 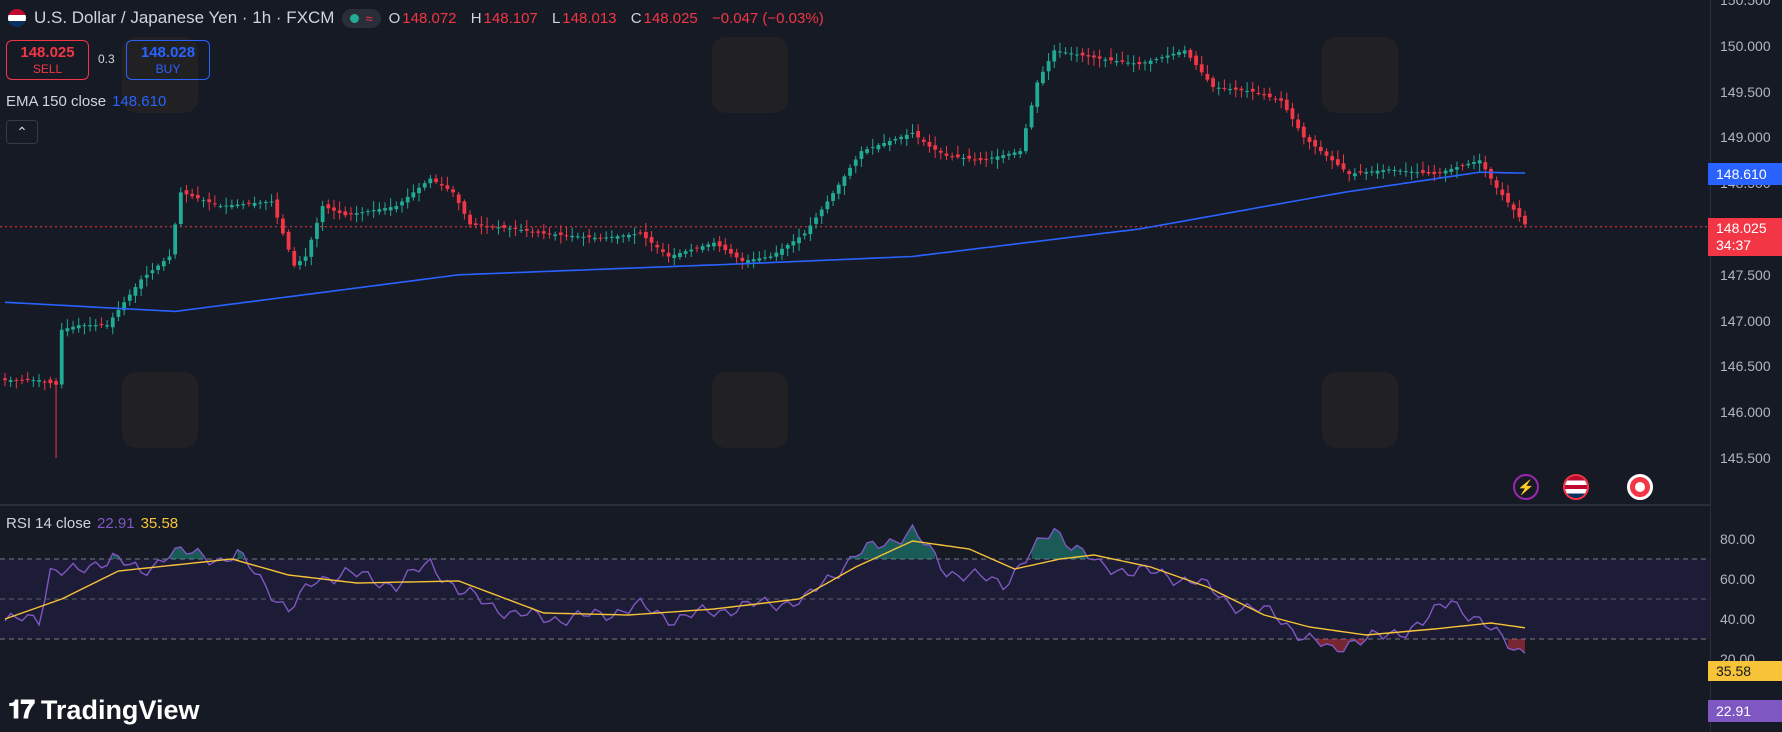 What do you see at coordinates (589, 18) in the screenshot?
I see `low-value: 148.013` at bounding box center [589, 18].